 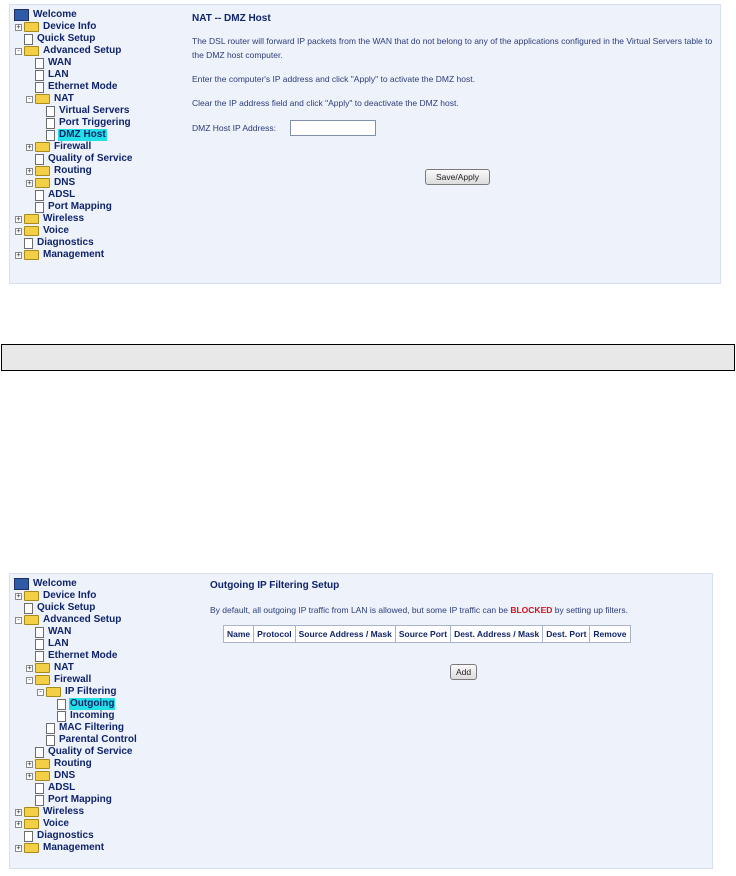 What do you see at coordinates (76, 728) in the screenshot?
I see `tree-item-mac-filtering: MAC Filtering` at bounding box center [76, 728].